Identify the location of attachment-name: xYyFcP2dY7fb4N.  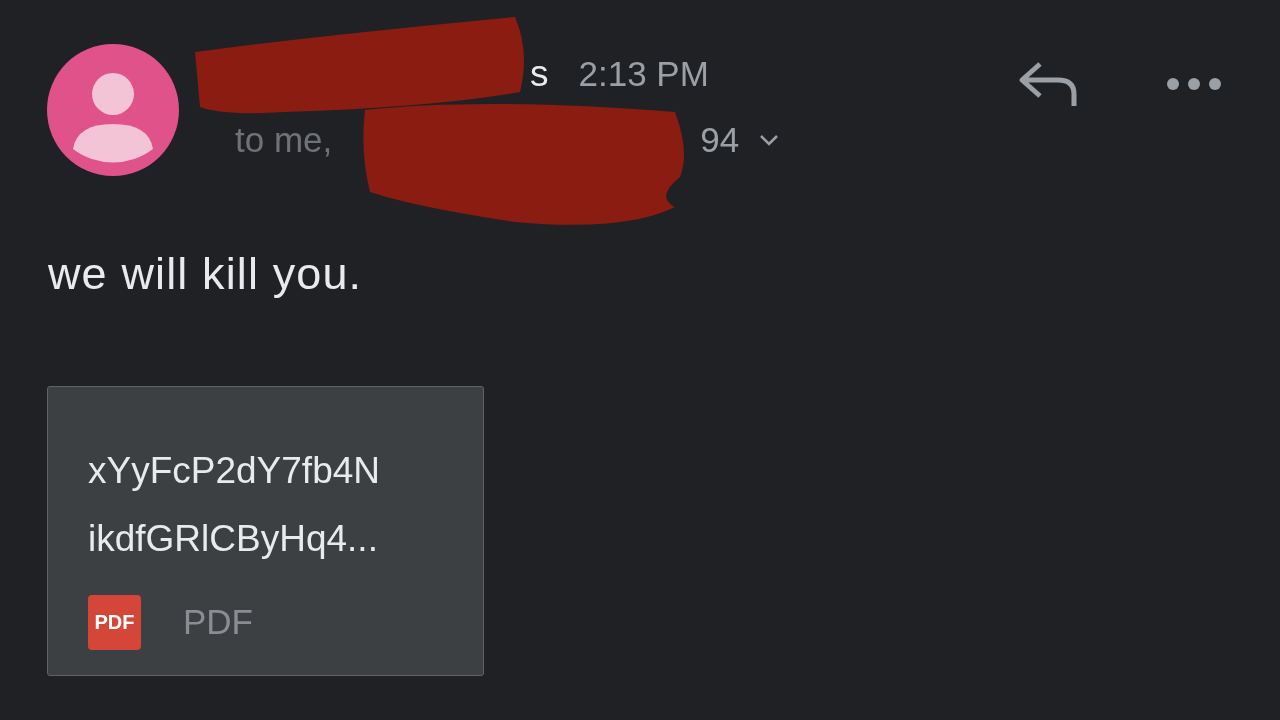
(235, 470).